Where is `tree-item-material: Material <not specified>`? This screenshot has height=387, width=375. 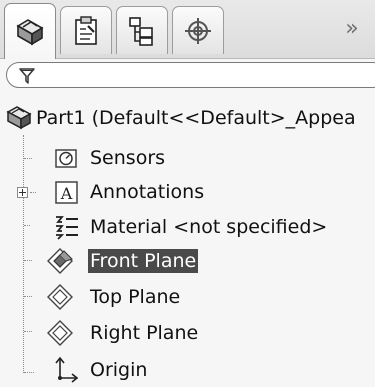 tree-item-material: Material <not specified> is located at coordinates (187, 227).